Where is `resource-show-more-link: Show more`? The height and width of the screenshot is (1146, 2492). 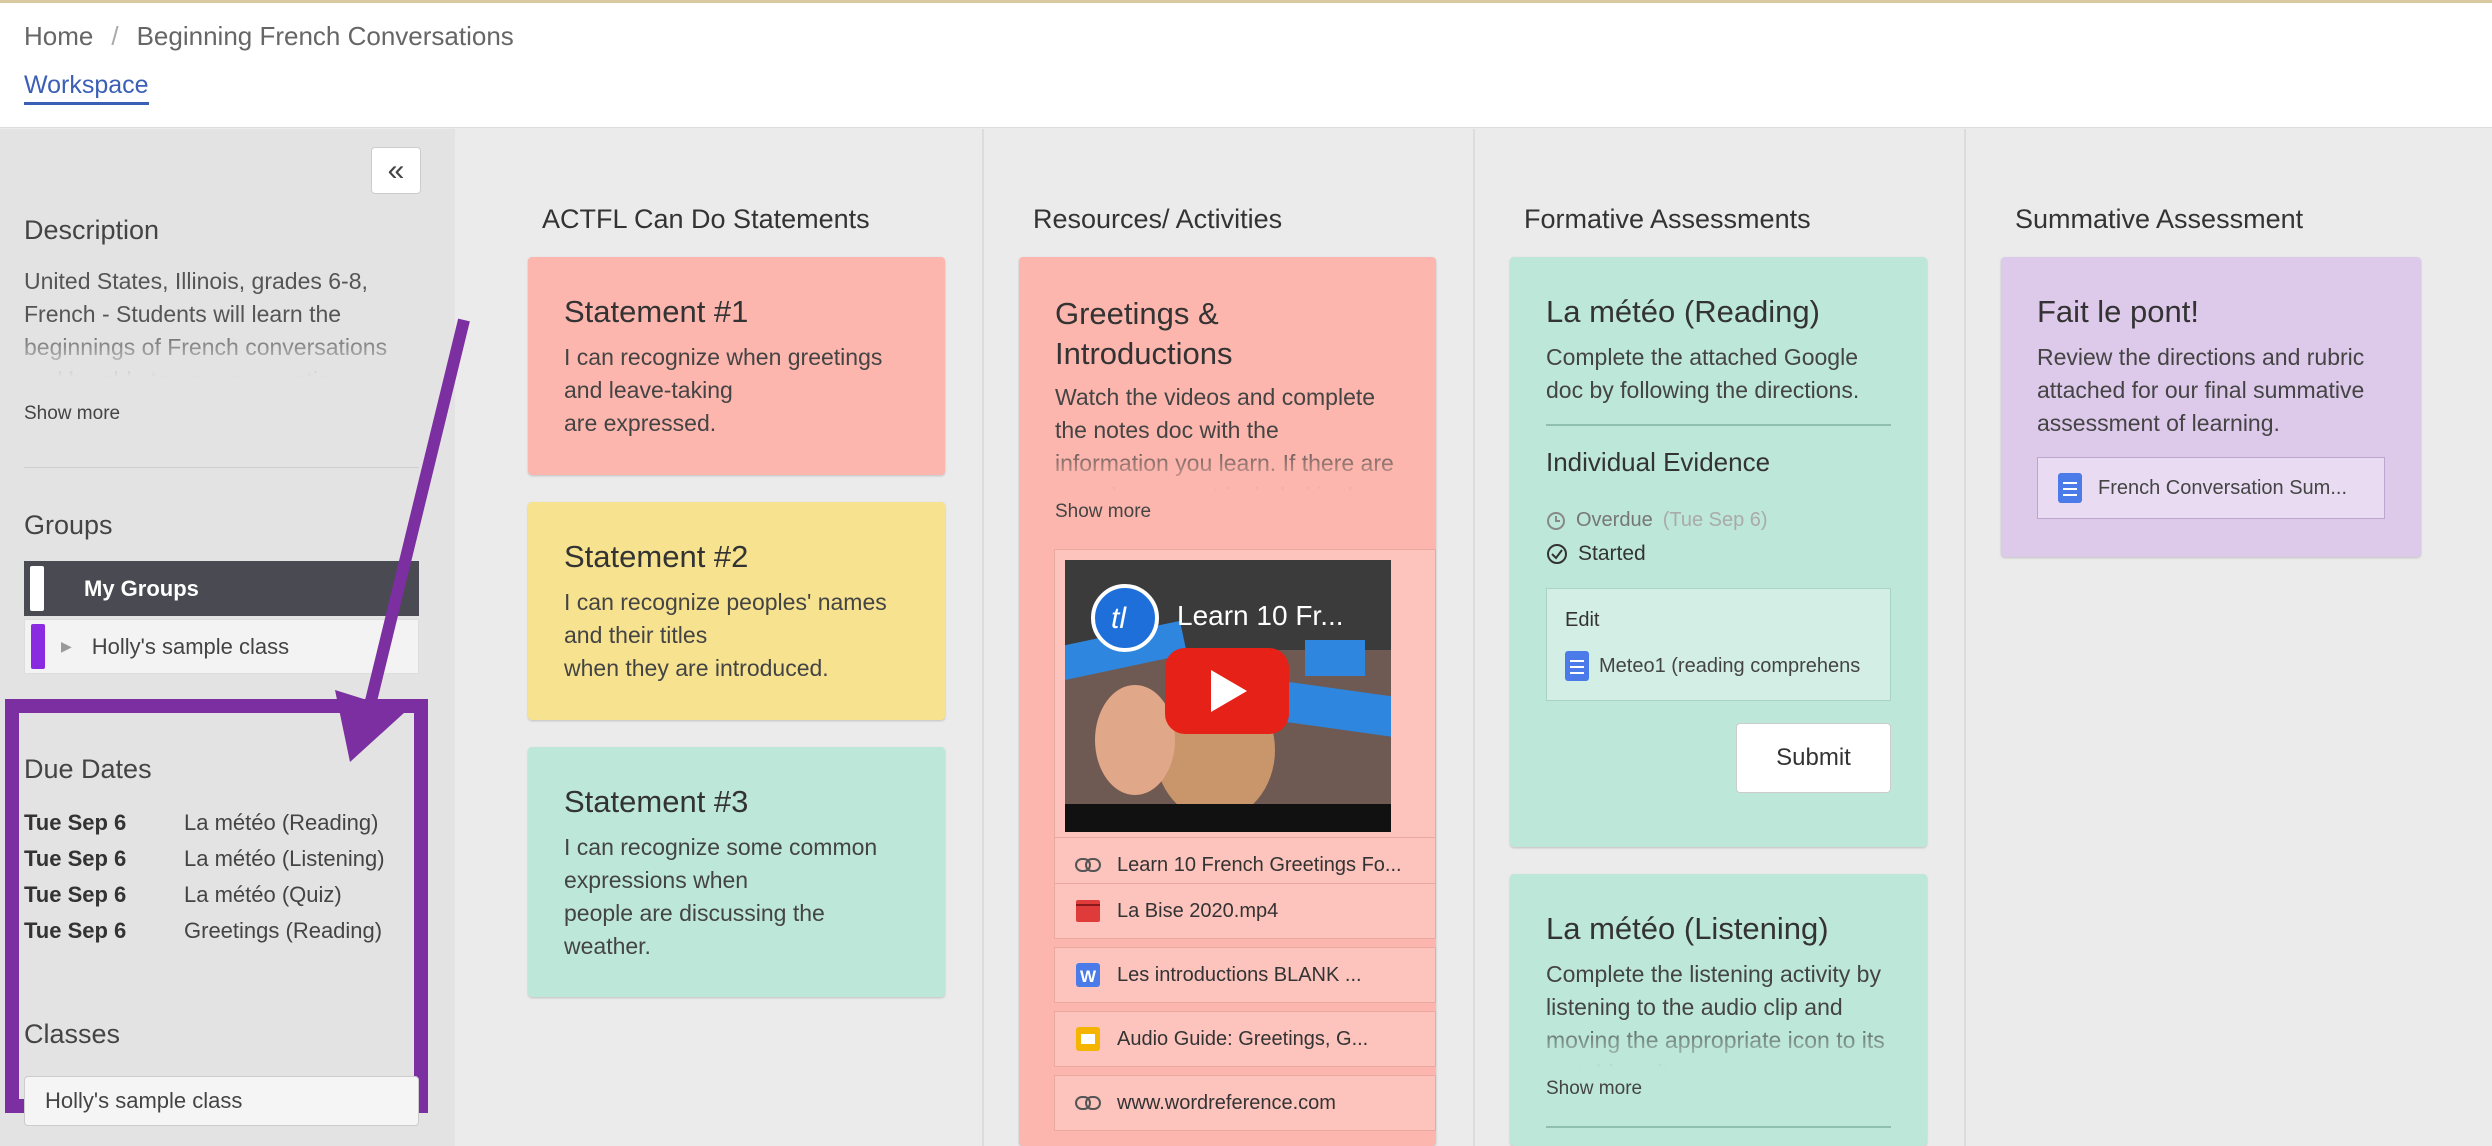 resource-show-more-link: Show more is located at coordinates (1103, 512).